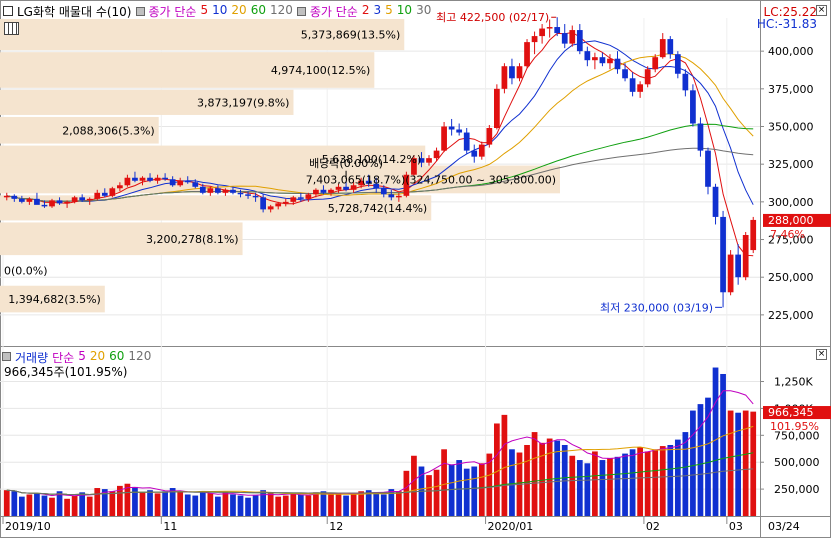 The height and width of the screenshot is (541, 831). I want to click on ma2-marker-icon, so click(301, 11).